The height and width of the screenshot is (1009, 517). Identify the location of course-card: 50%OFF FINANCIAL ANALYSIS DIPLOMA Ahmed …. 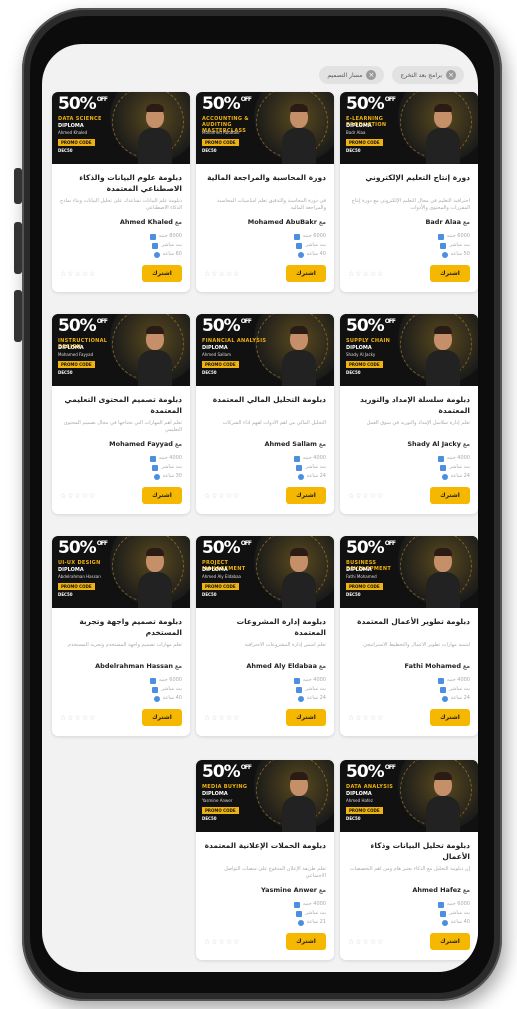
(265, 414).